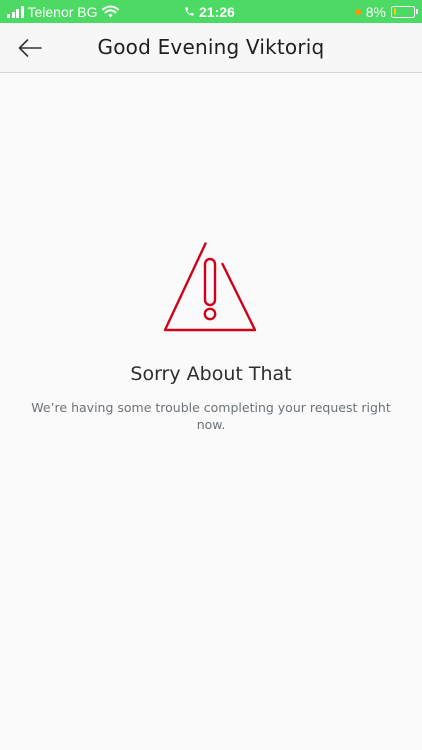 The height and width of the screenshot is (750, 422). I want to click on page-title: Good Evening Viktoriq, so click(211, 47).